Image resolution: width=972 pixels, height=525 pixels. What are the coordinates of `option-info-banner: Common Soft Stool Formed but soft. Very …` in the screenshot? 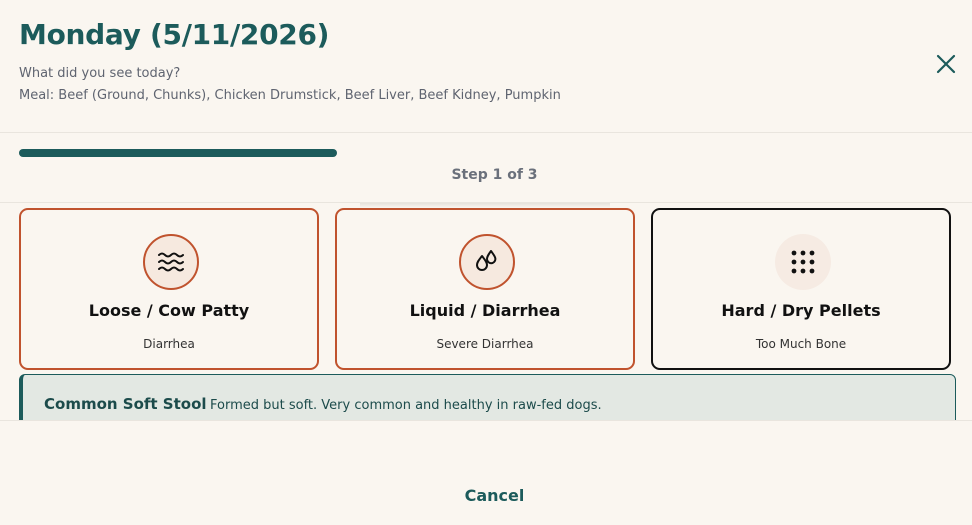 It's located at (487, 397).